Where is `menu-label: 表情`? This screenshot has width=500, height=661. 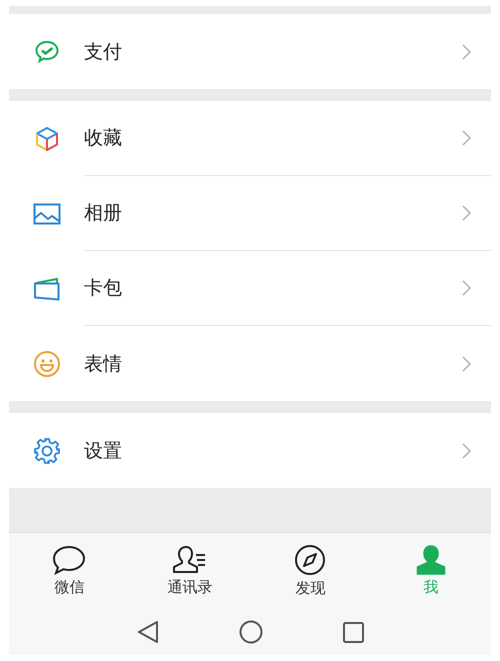 menu-label: 表情 is located at coordinates (103, 364).